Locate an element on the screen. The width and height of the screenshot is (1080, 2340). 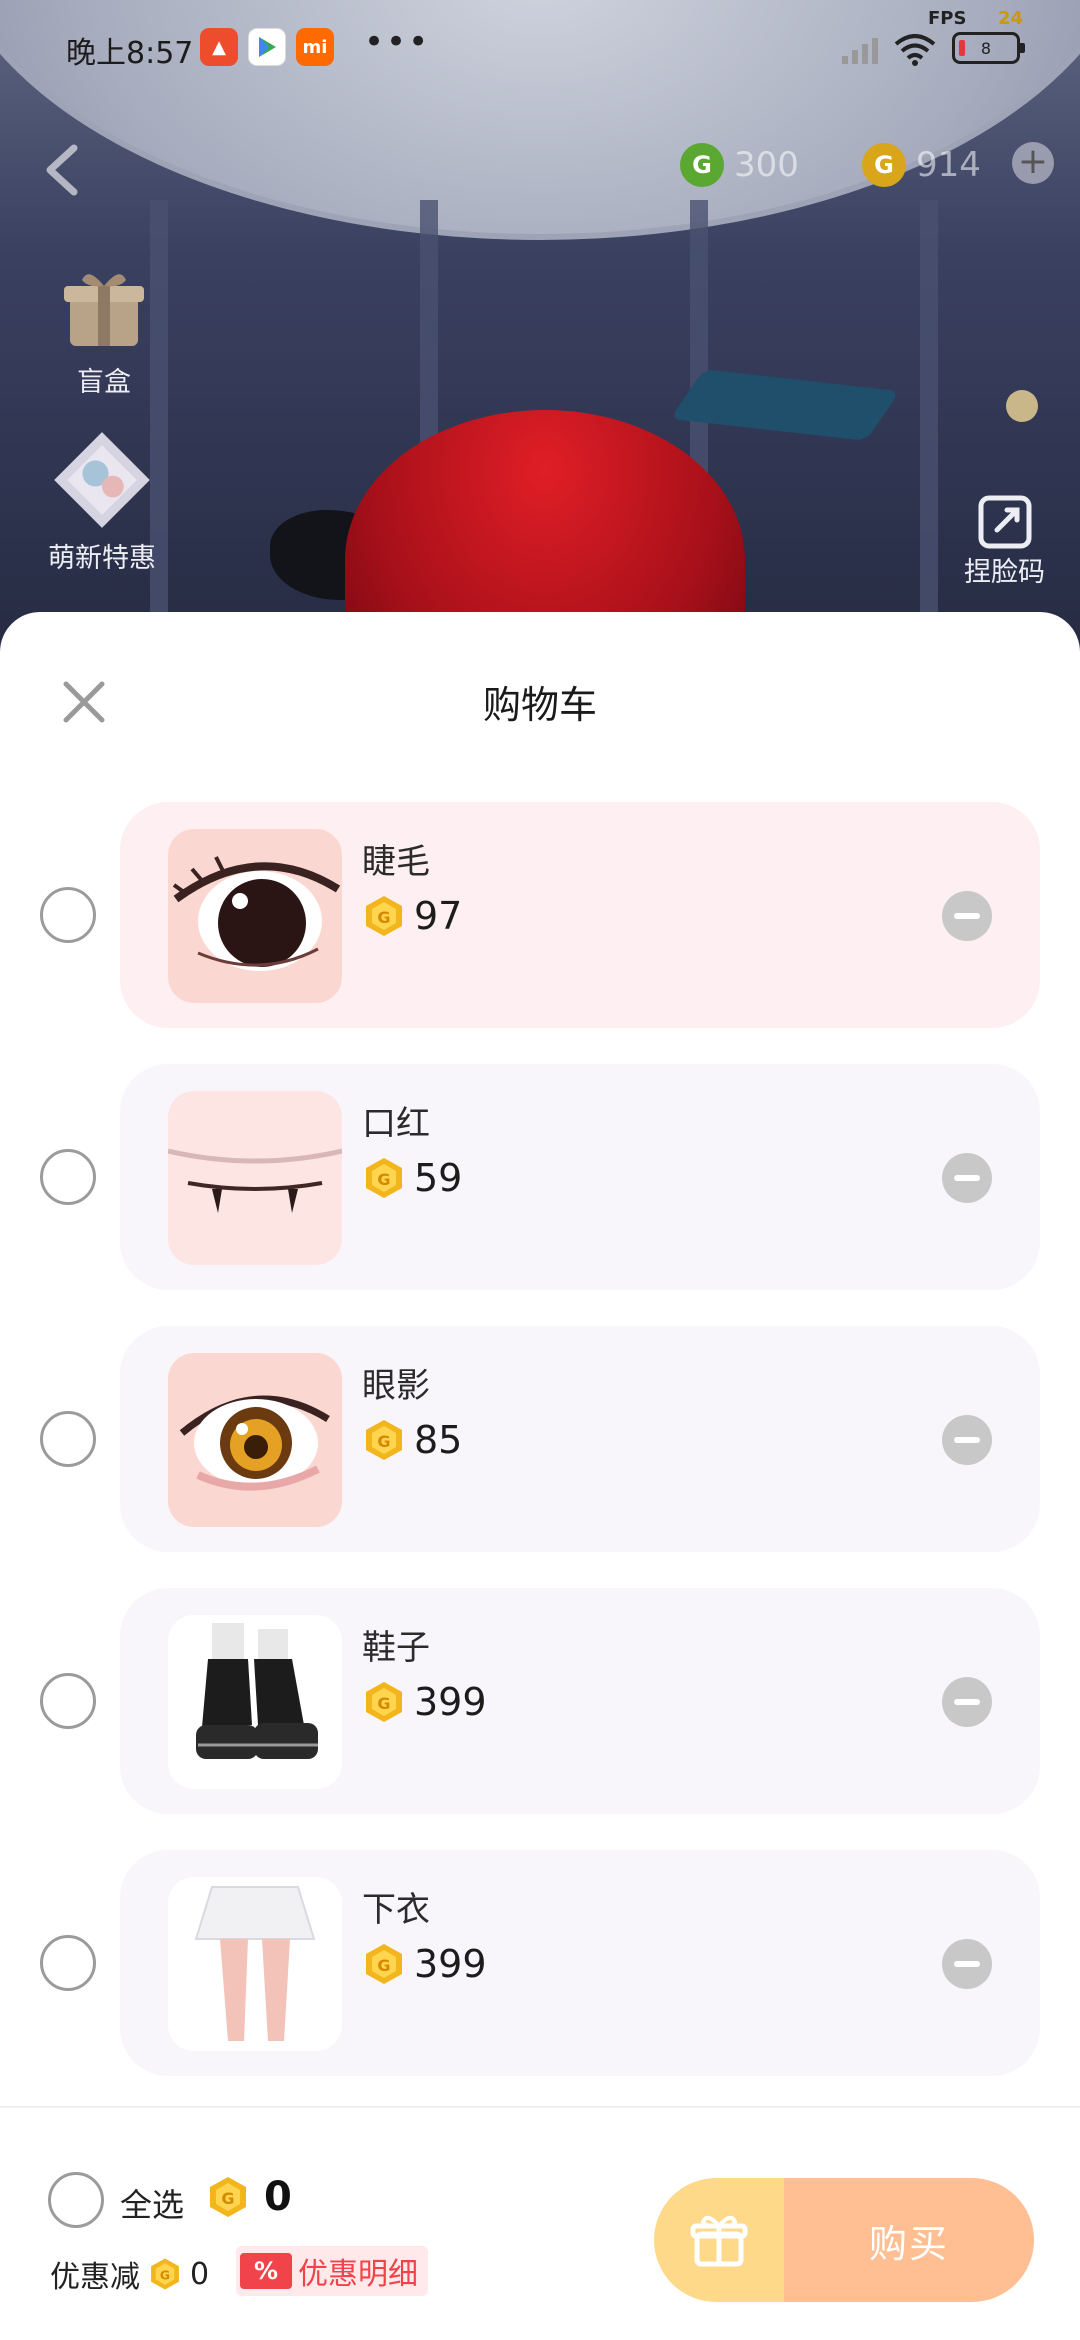
item-price: G 85 is located at coordinates (412, 1440).